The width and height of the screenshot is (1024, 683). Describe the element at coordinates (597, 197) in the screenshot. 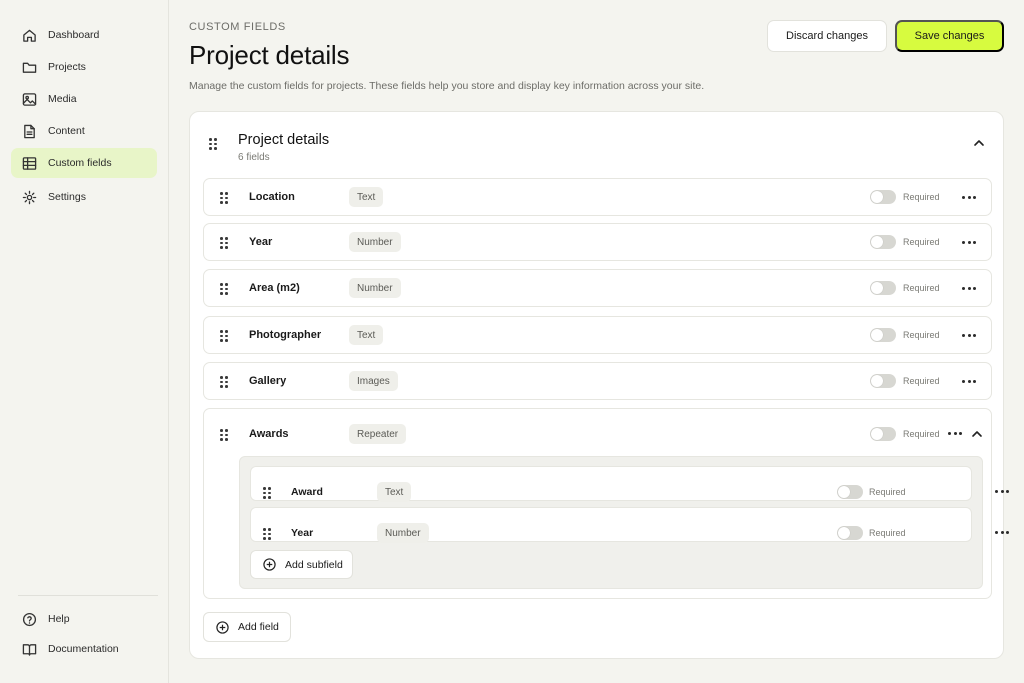

I see `field-row-location: Location Text Required` at that location.